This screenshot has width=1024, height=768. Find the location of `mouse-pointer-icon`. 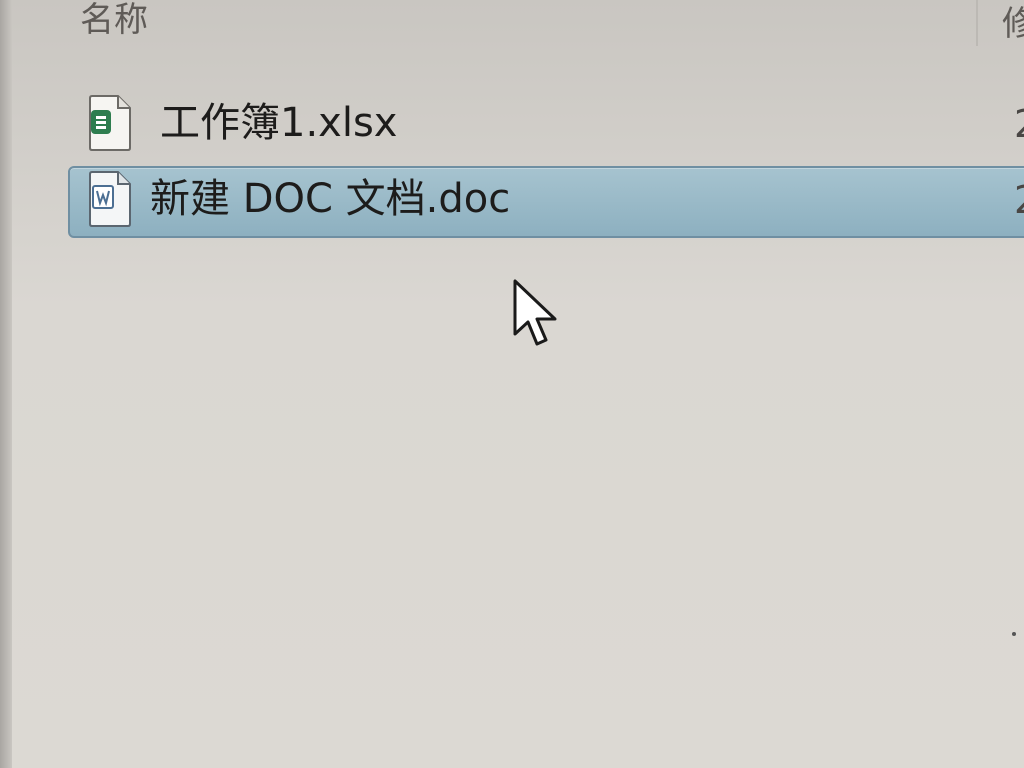

mouse-pointer-icon is located at coordinates (535, 312).